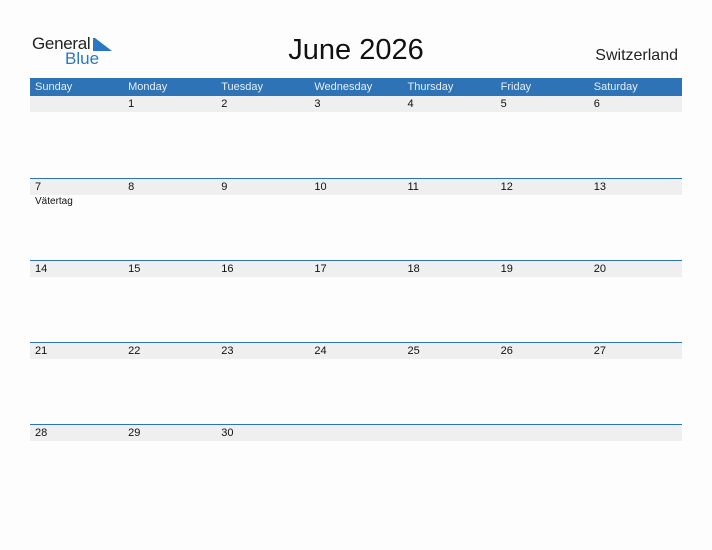  Describe the element at coordinates (356, 104) in the screenshot. I see `day-number-row: 1 2 3 4 5 6` at that location.